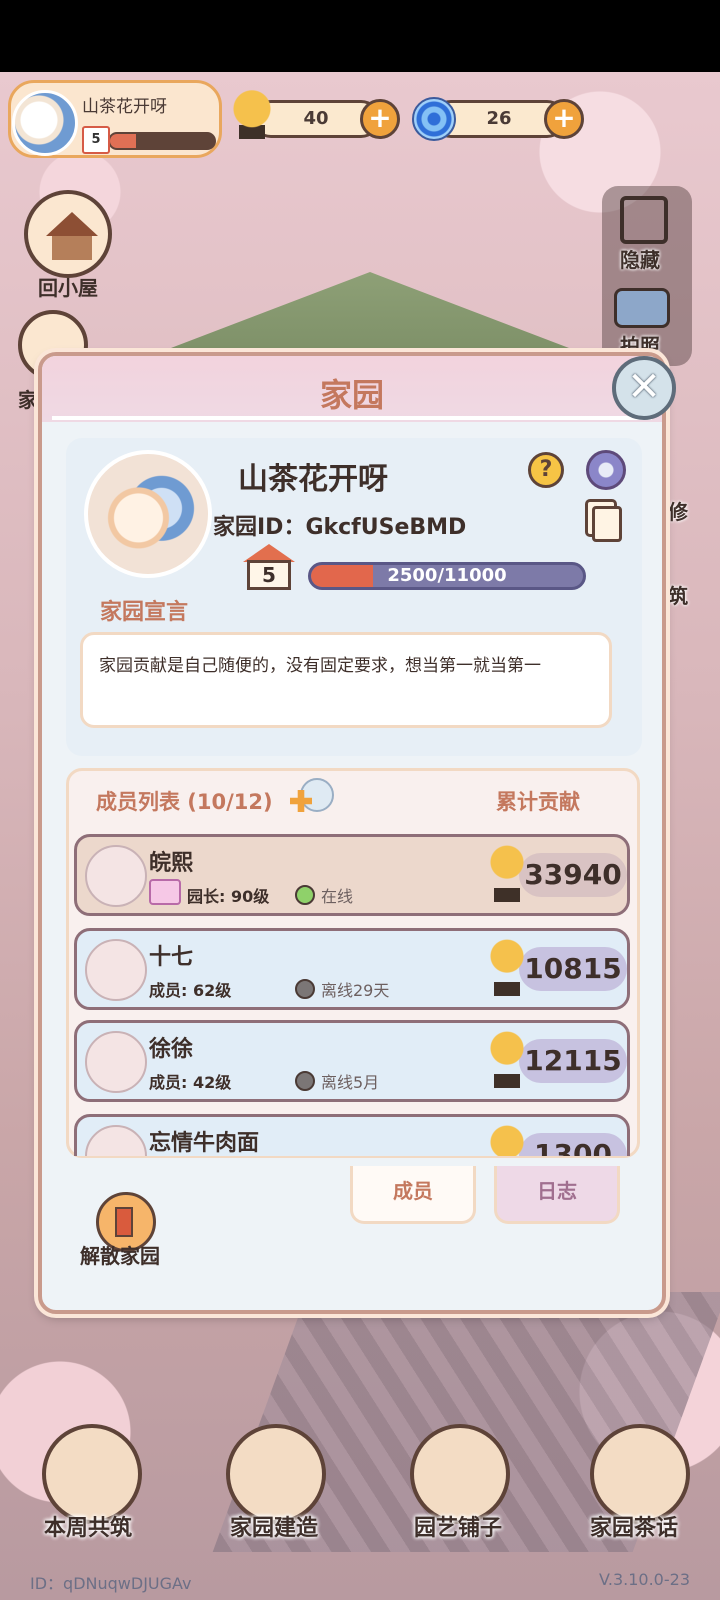 Image resolution: width=720 pixels, height=1600 pixels. Describe the element at coordinates (228, 896) in the screenshot. I see `member-role: 园长: 90级` at that location.